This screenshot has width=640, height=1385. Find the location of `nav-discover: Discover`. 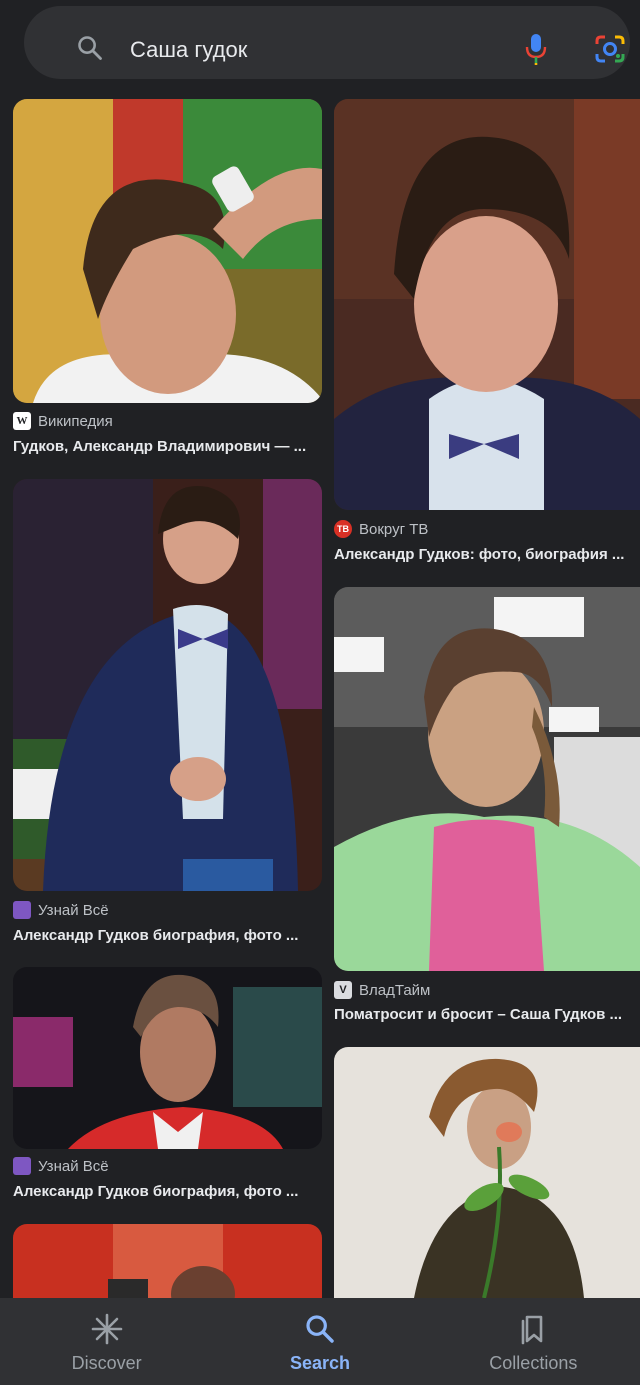

nav-discover: Discover is located at coordinates (106, 1341).